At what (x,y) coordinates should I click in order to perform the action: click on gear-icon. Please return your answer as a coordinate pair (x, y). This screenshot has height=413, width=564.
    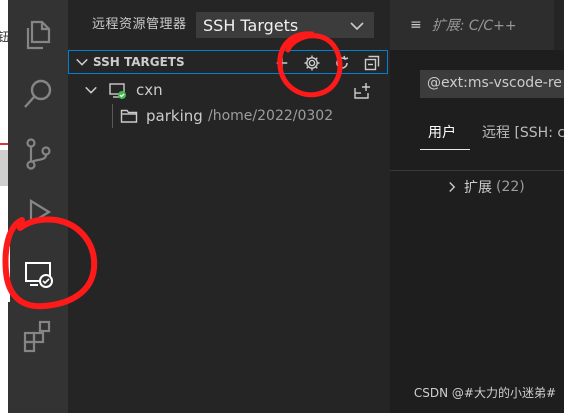
    Looking at the image, I should click on (312, 63).